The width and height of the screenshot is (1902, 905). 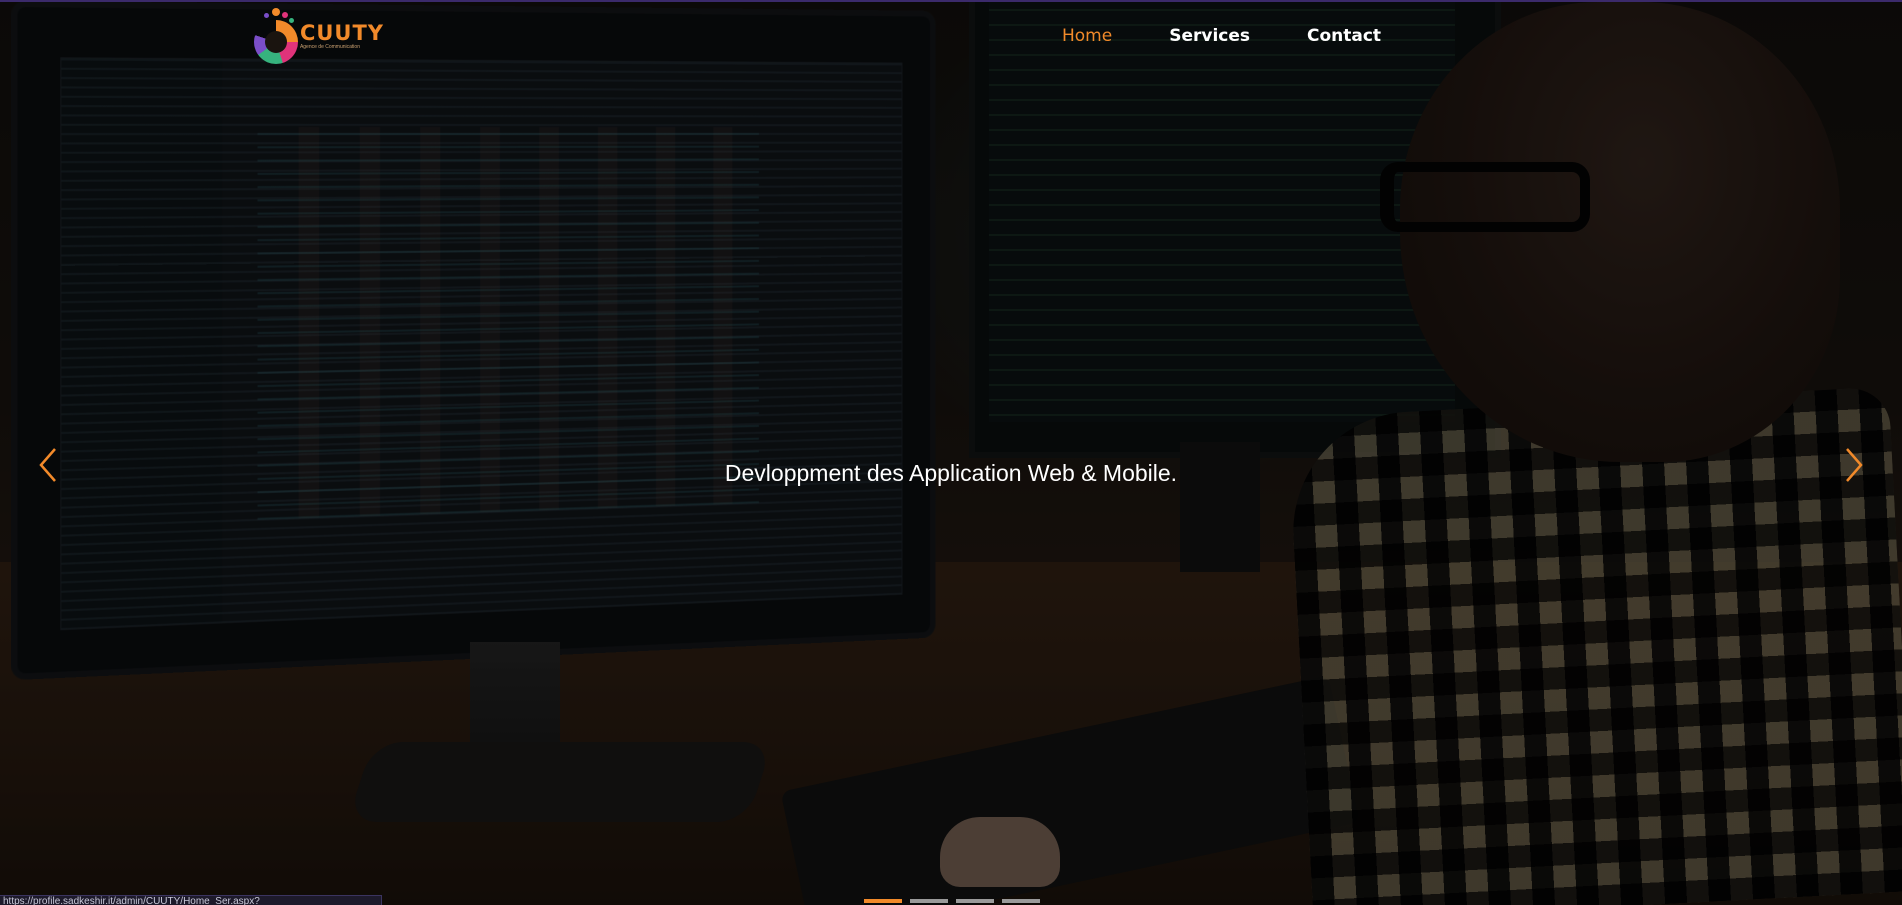 I want to click on chevron-right-icon, so click(x=1854, y=465).